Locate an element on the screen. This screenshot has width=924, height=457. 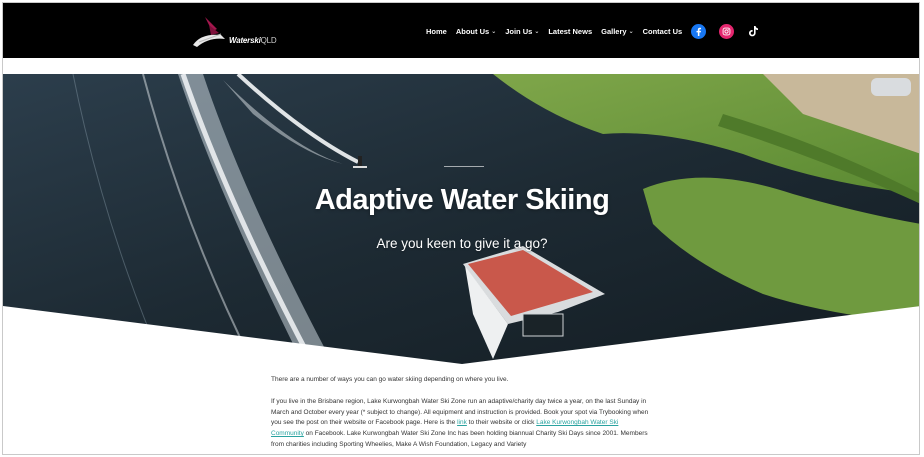
logo-wordmark: WaterskiQLD is located at coordinates (253, 40).